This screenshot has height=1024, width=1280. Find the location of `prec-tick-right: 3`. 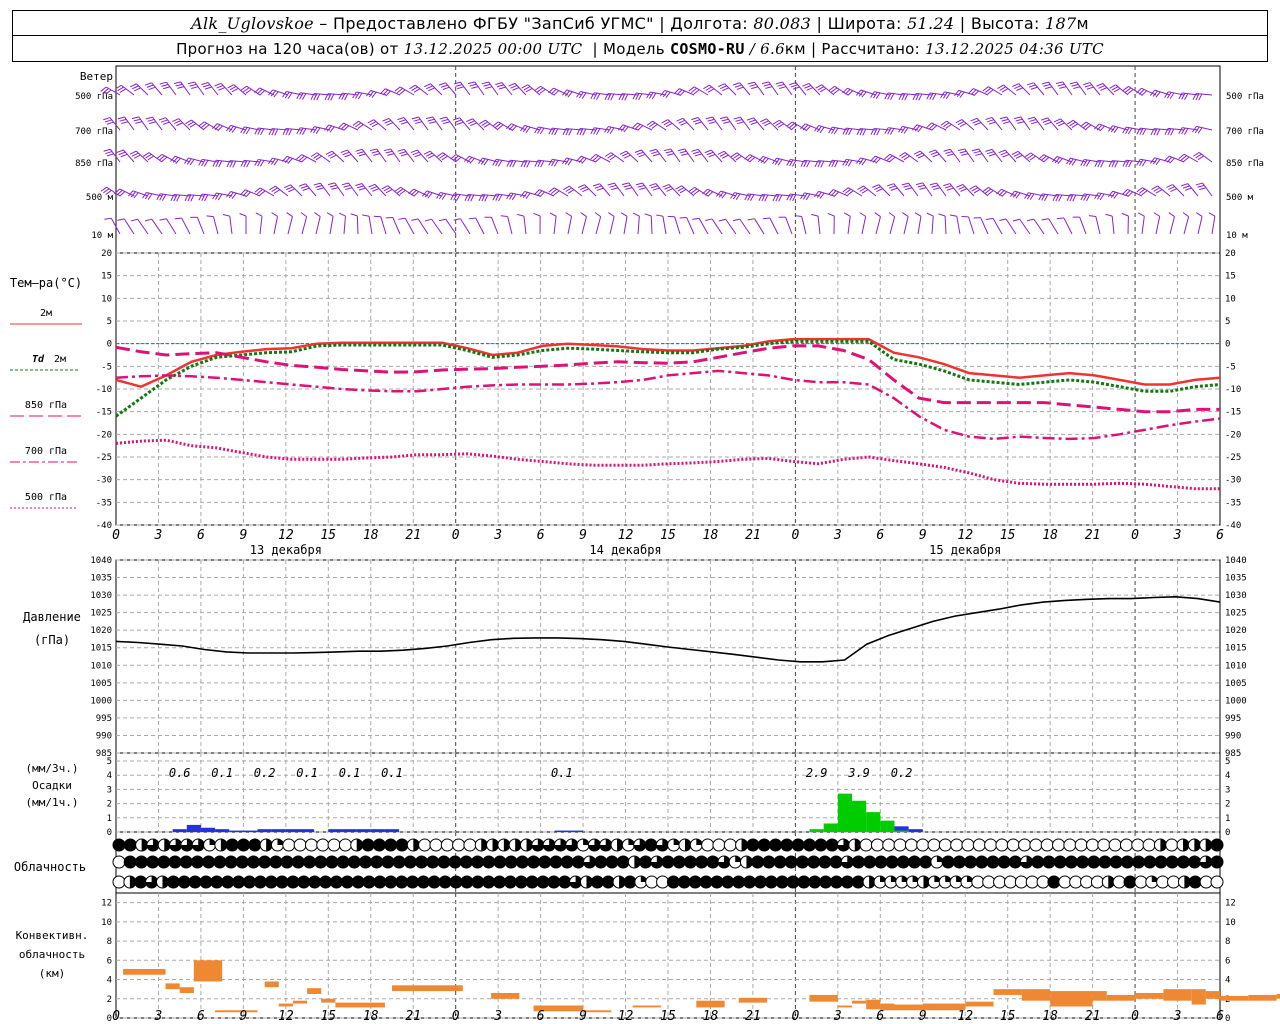

prec-tick-right: 3 is located at coordinates (1227, 790).